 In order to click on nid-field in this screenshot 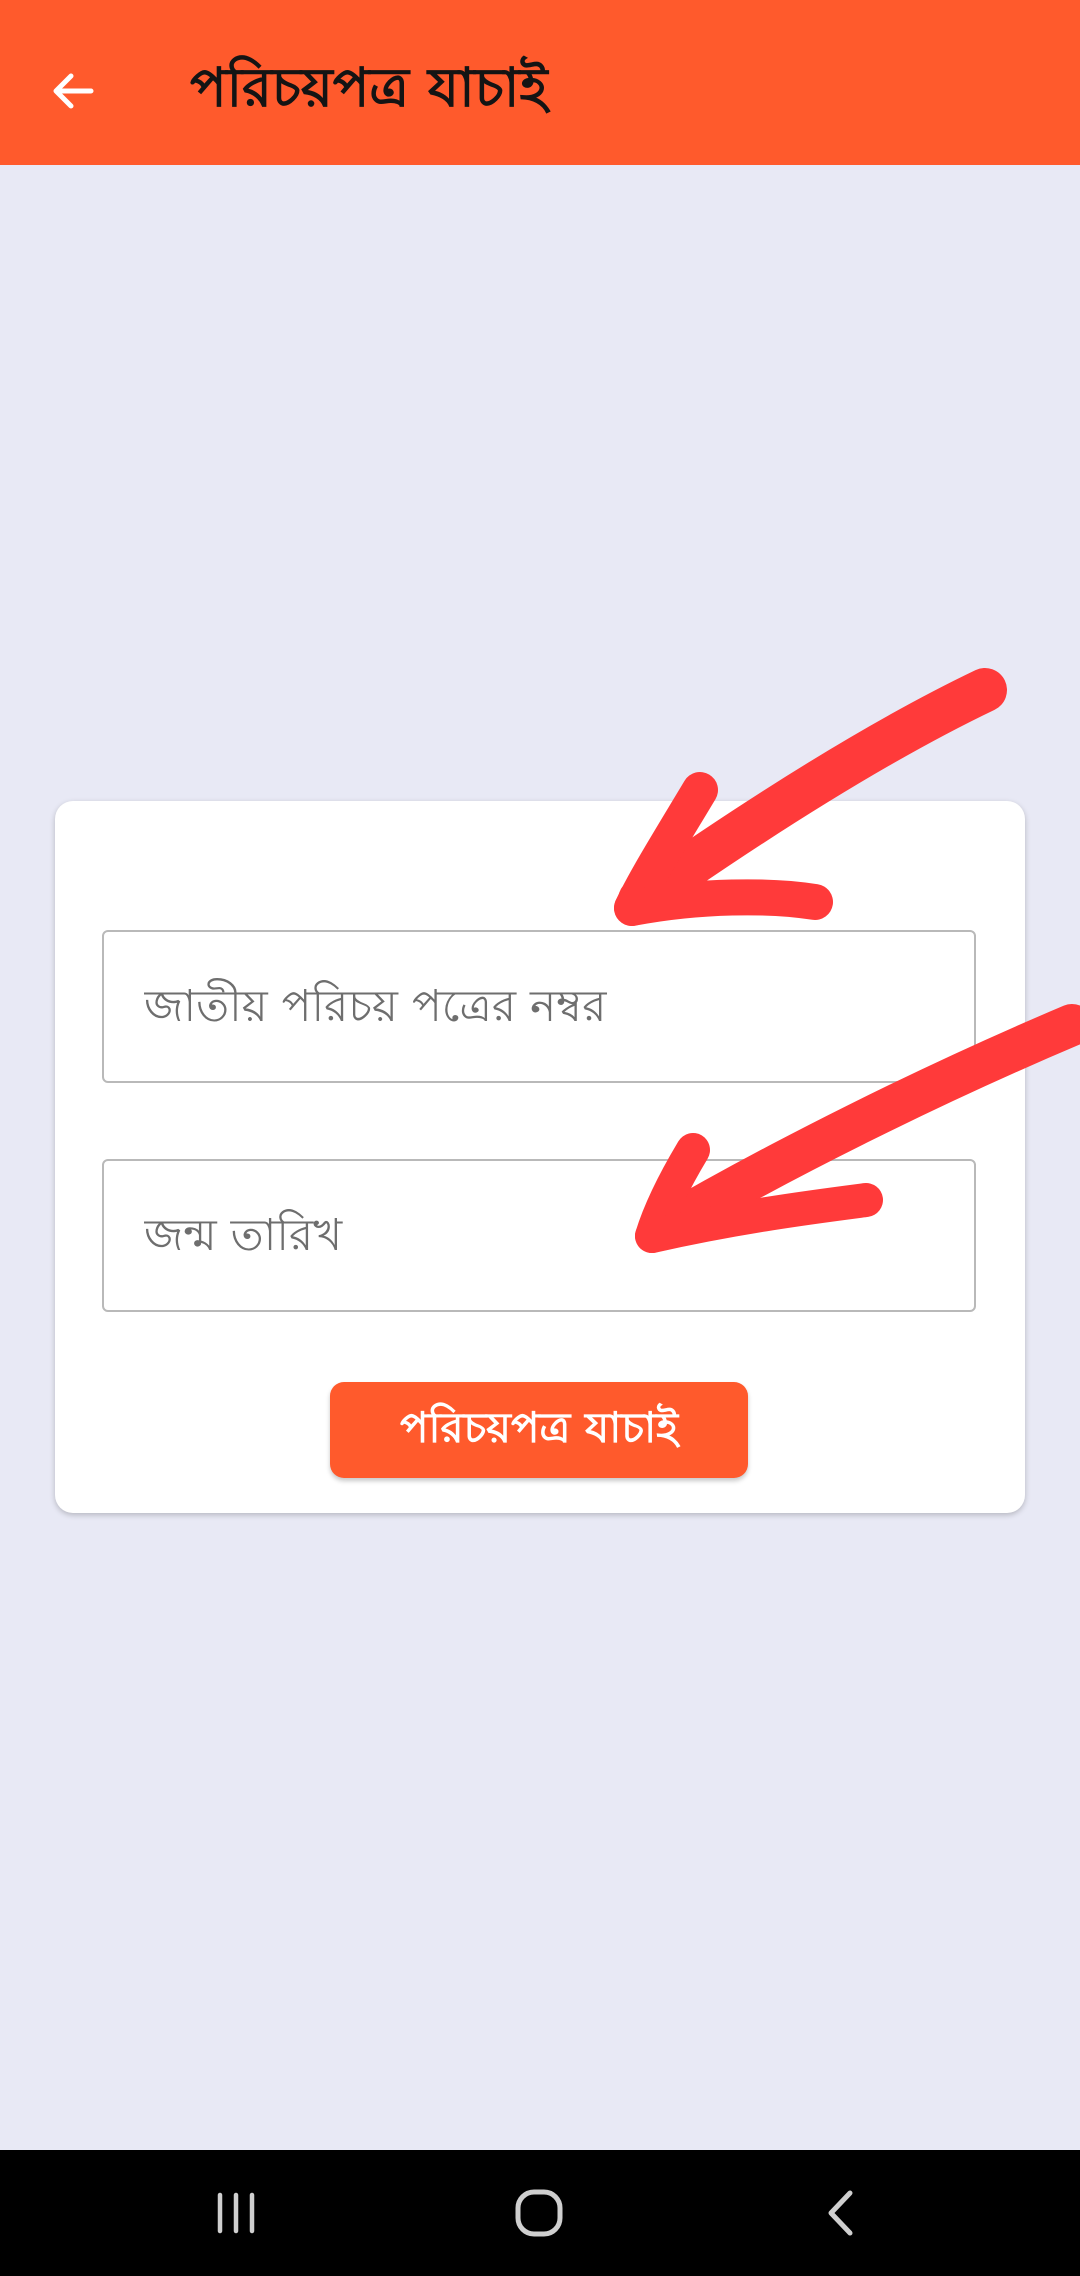, I will do `click(539, 1006)`.